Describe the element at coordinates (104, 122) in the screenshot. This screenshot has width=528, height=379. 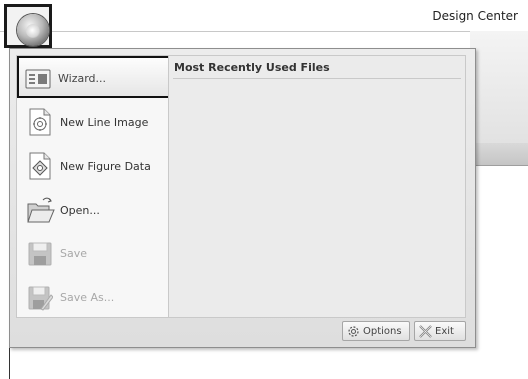
I see `menu-item-label: New Line Image` at that location.